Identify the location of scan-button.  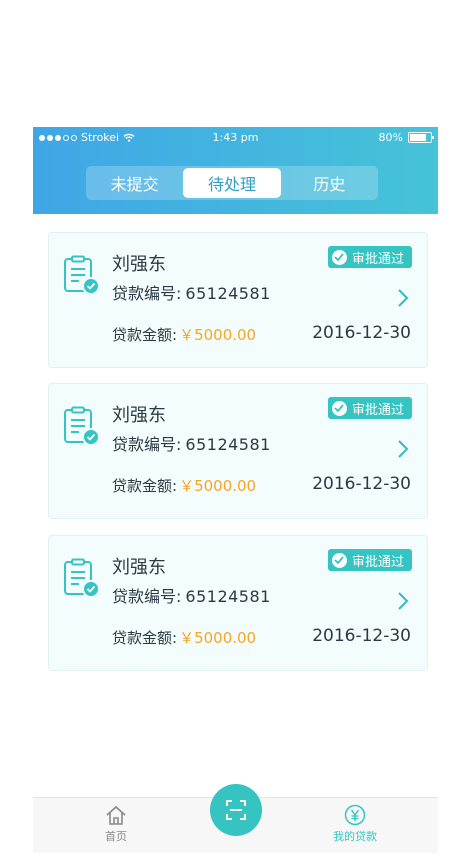
(236, 810).